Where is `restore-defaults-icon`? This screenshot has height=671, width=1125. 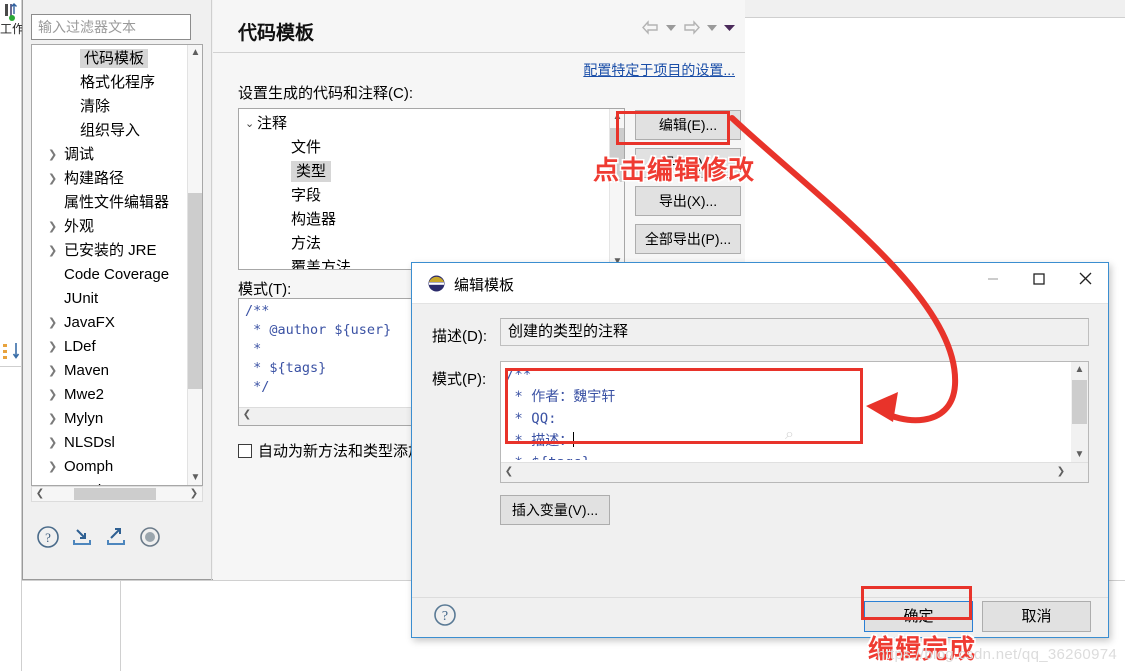 restore-defaults-icon is located at coordinates (150, 537).